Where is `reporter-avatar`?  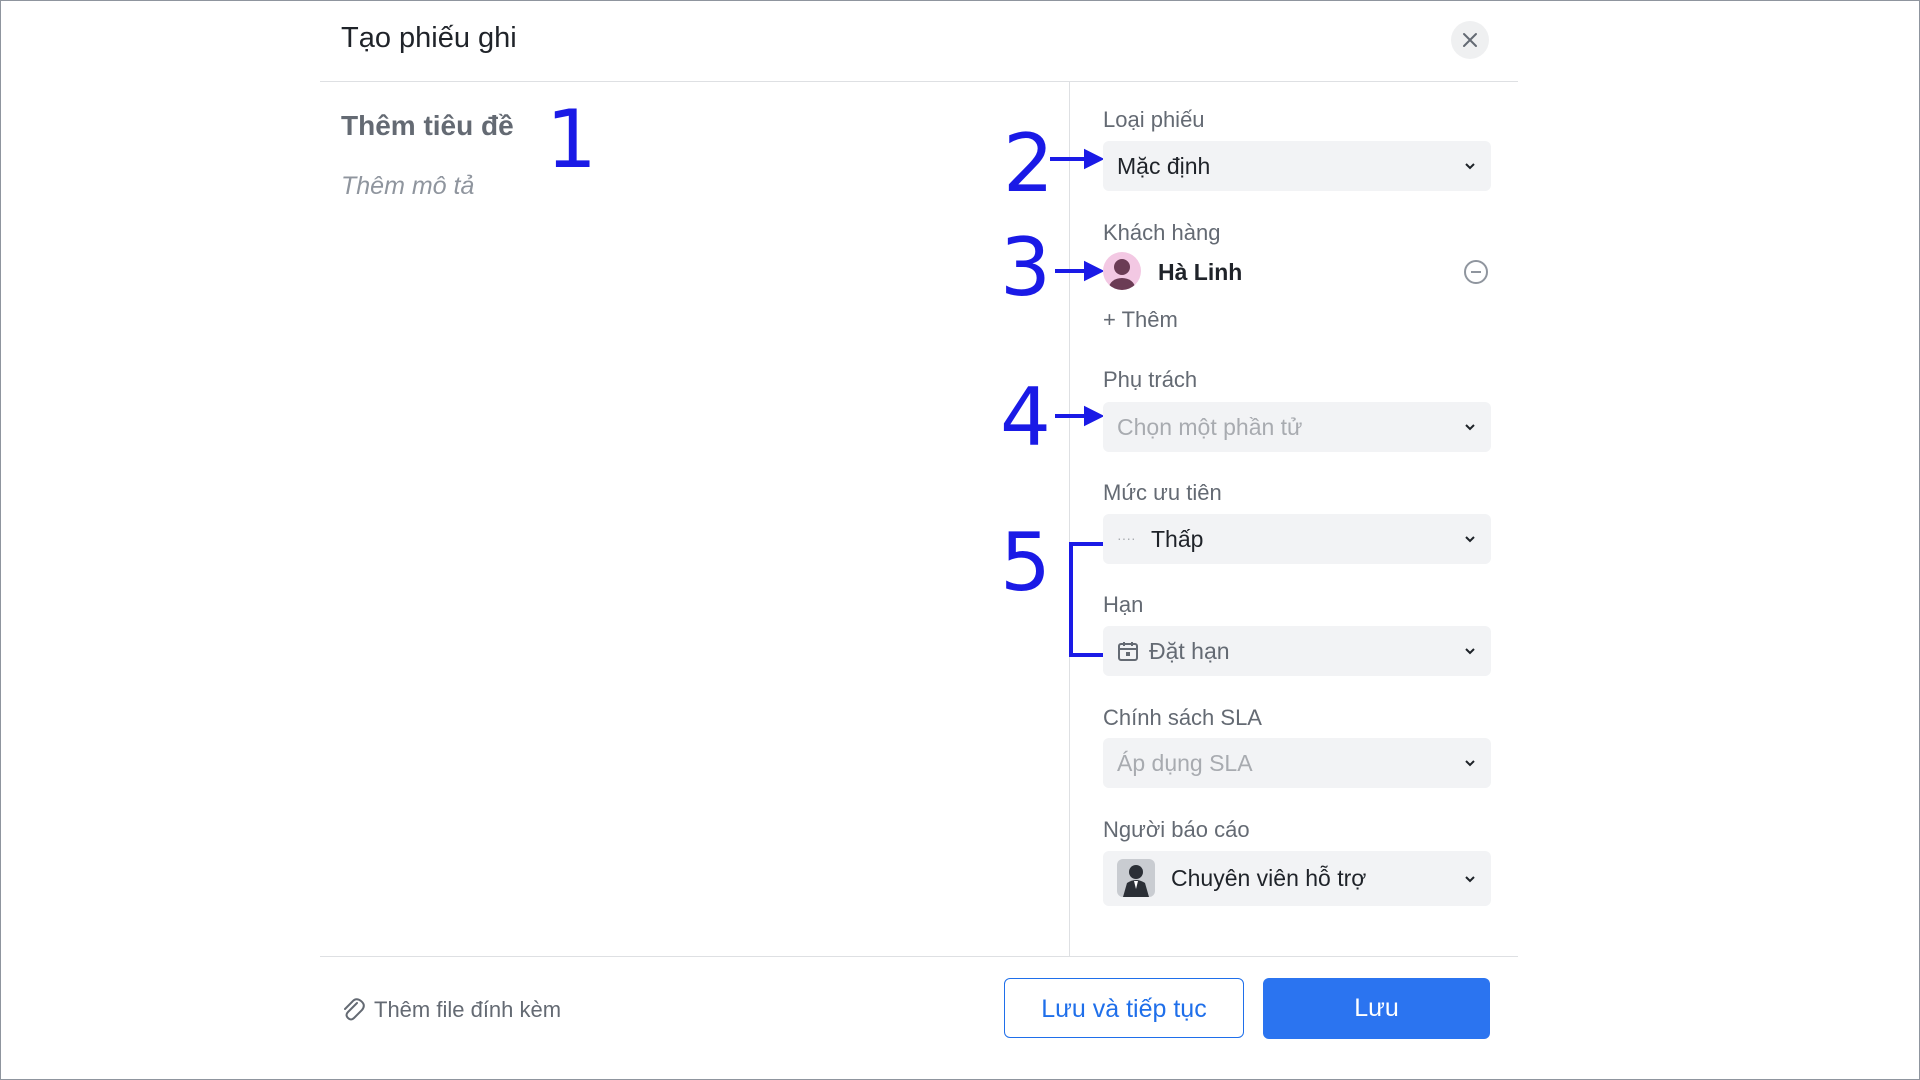
reporter-avatar is located at coordinates (1136, 878).